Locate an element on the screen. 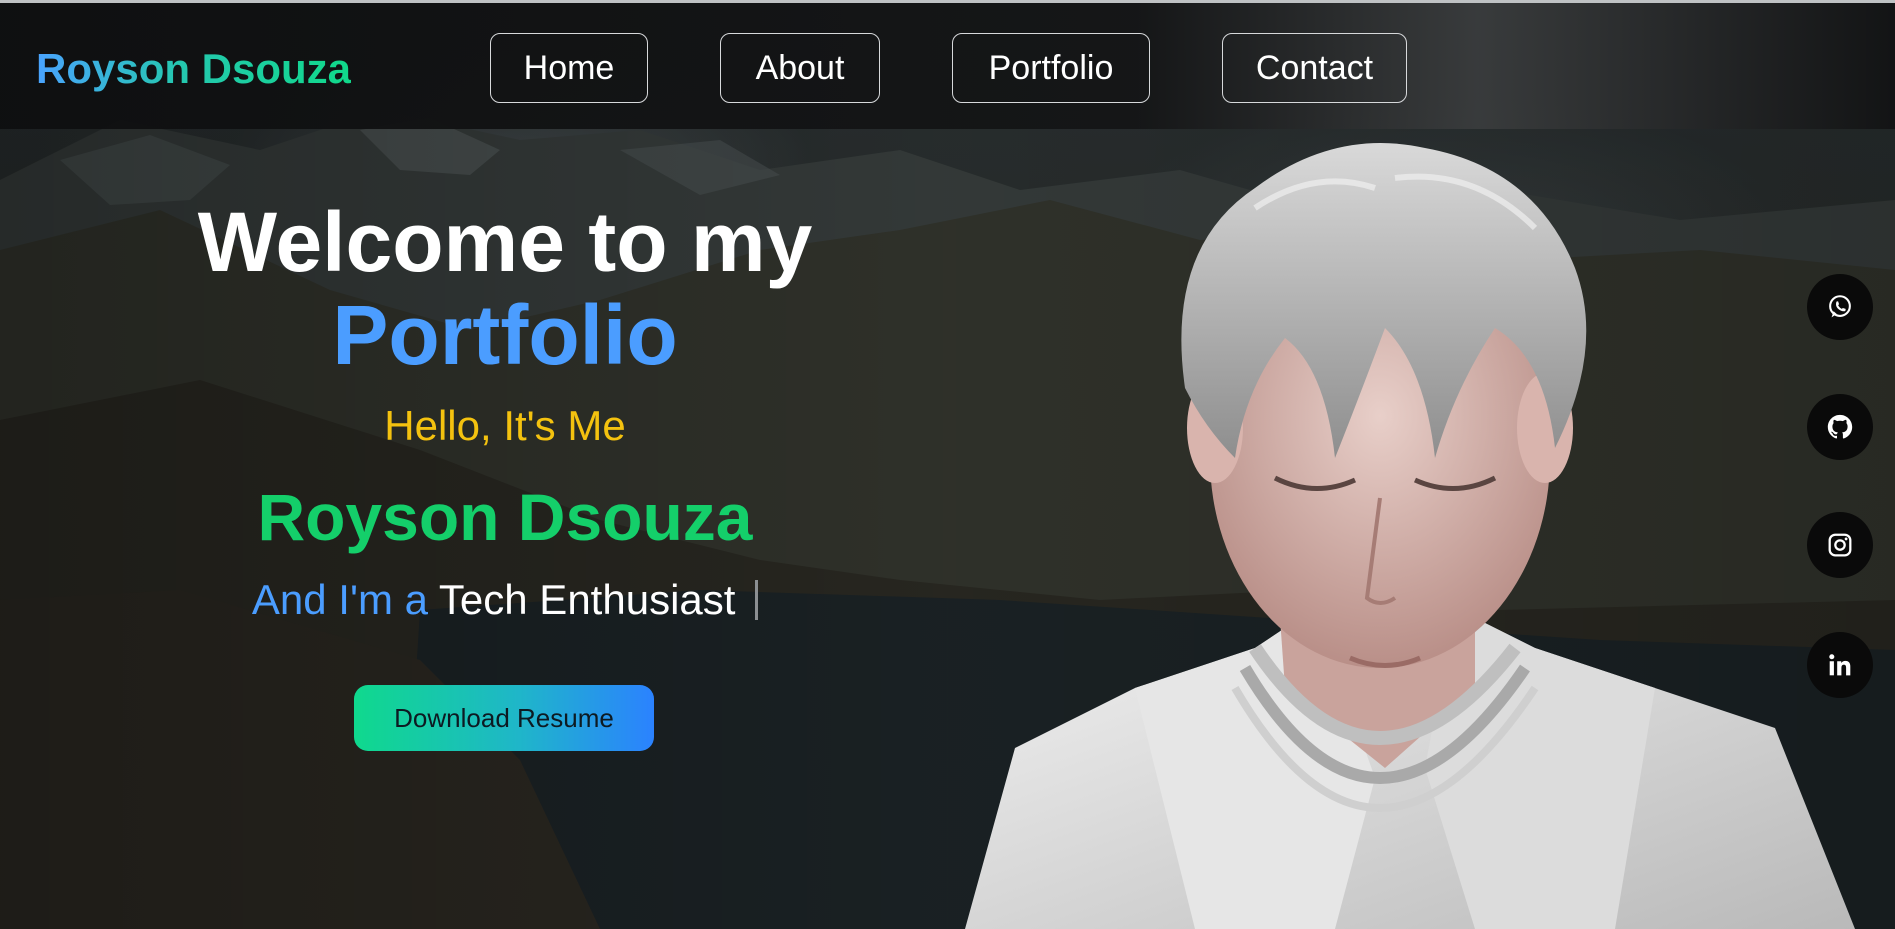  linkedin-link is located at coordinates (1840, 665).